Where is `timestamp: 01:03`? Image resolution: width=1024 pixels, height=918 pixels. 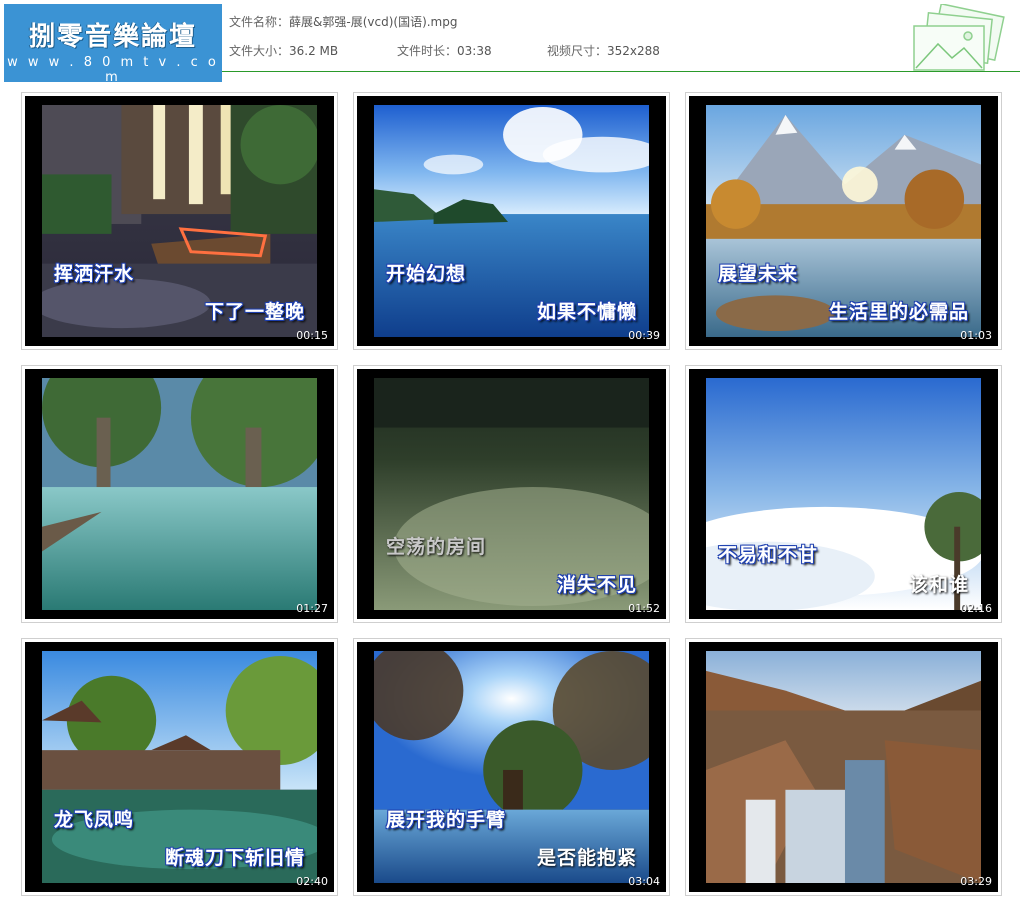
timestamp: 01:03 is located at coordinates (976, 335).